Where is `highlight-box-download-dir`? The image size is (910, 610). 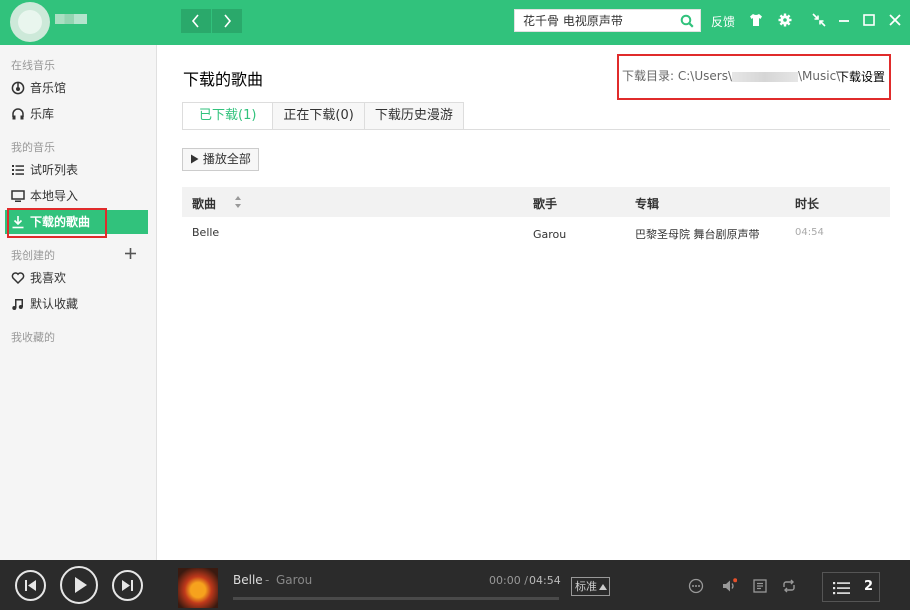
highlight-box-download-dir is located at coordinates (754, 77).